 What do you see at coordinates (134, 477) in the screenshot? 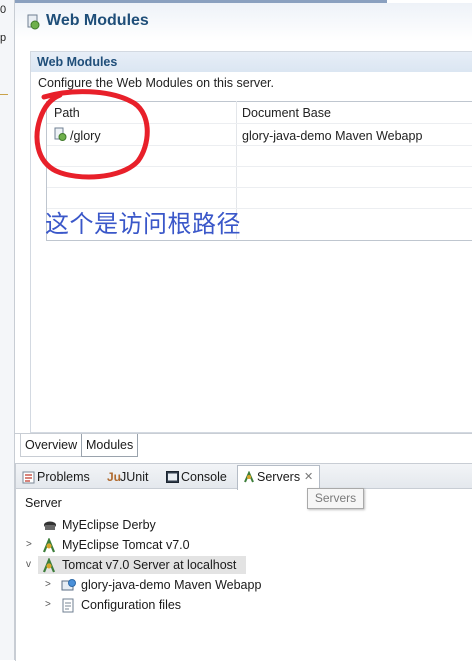
I see `tab-junit: JUnit` at bounding box center [134, 477].